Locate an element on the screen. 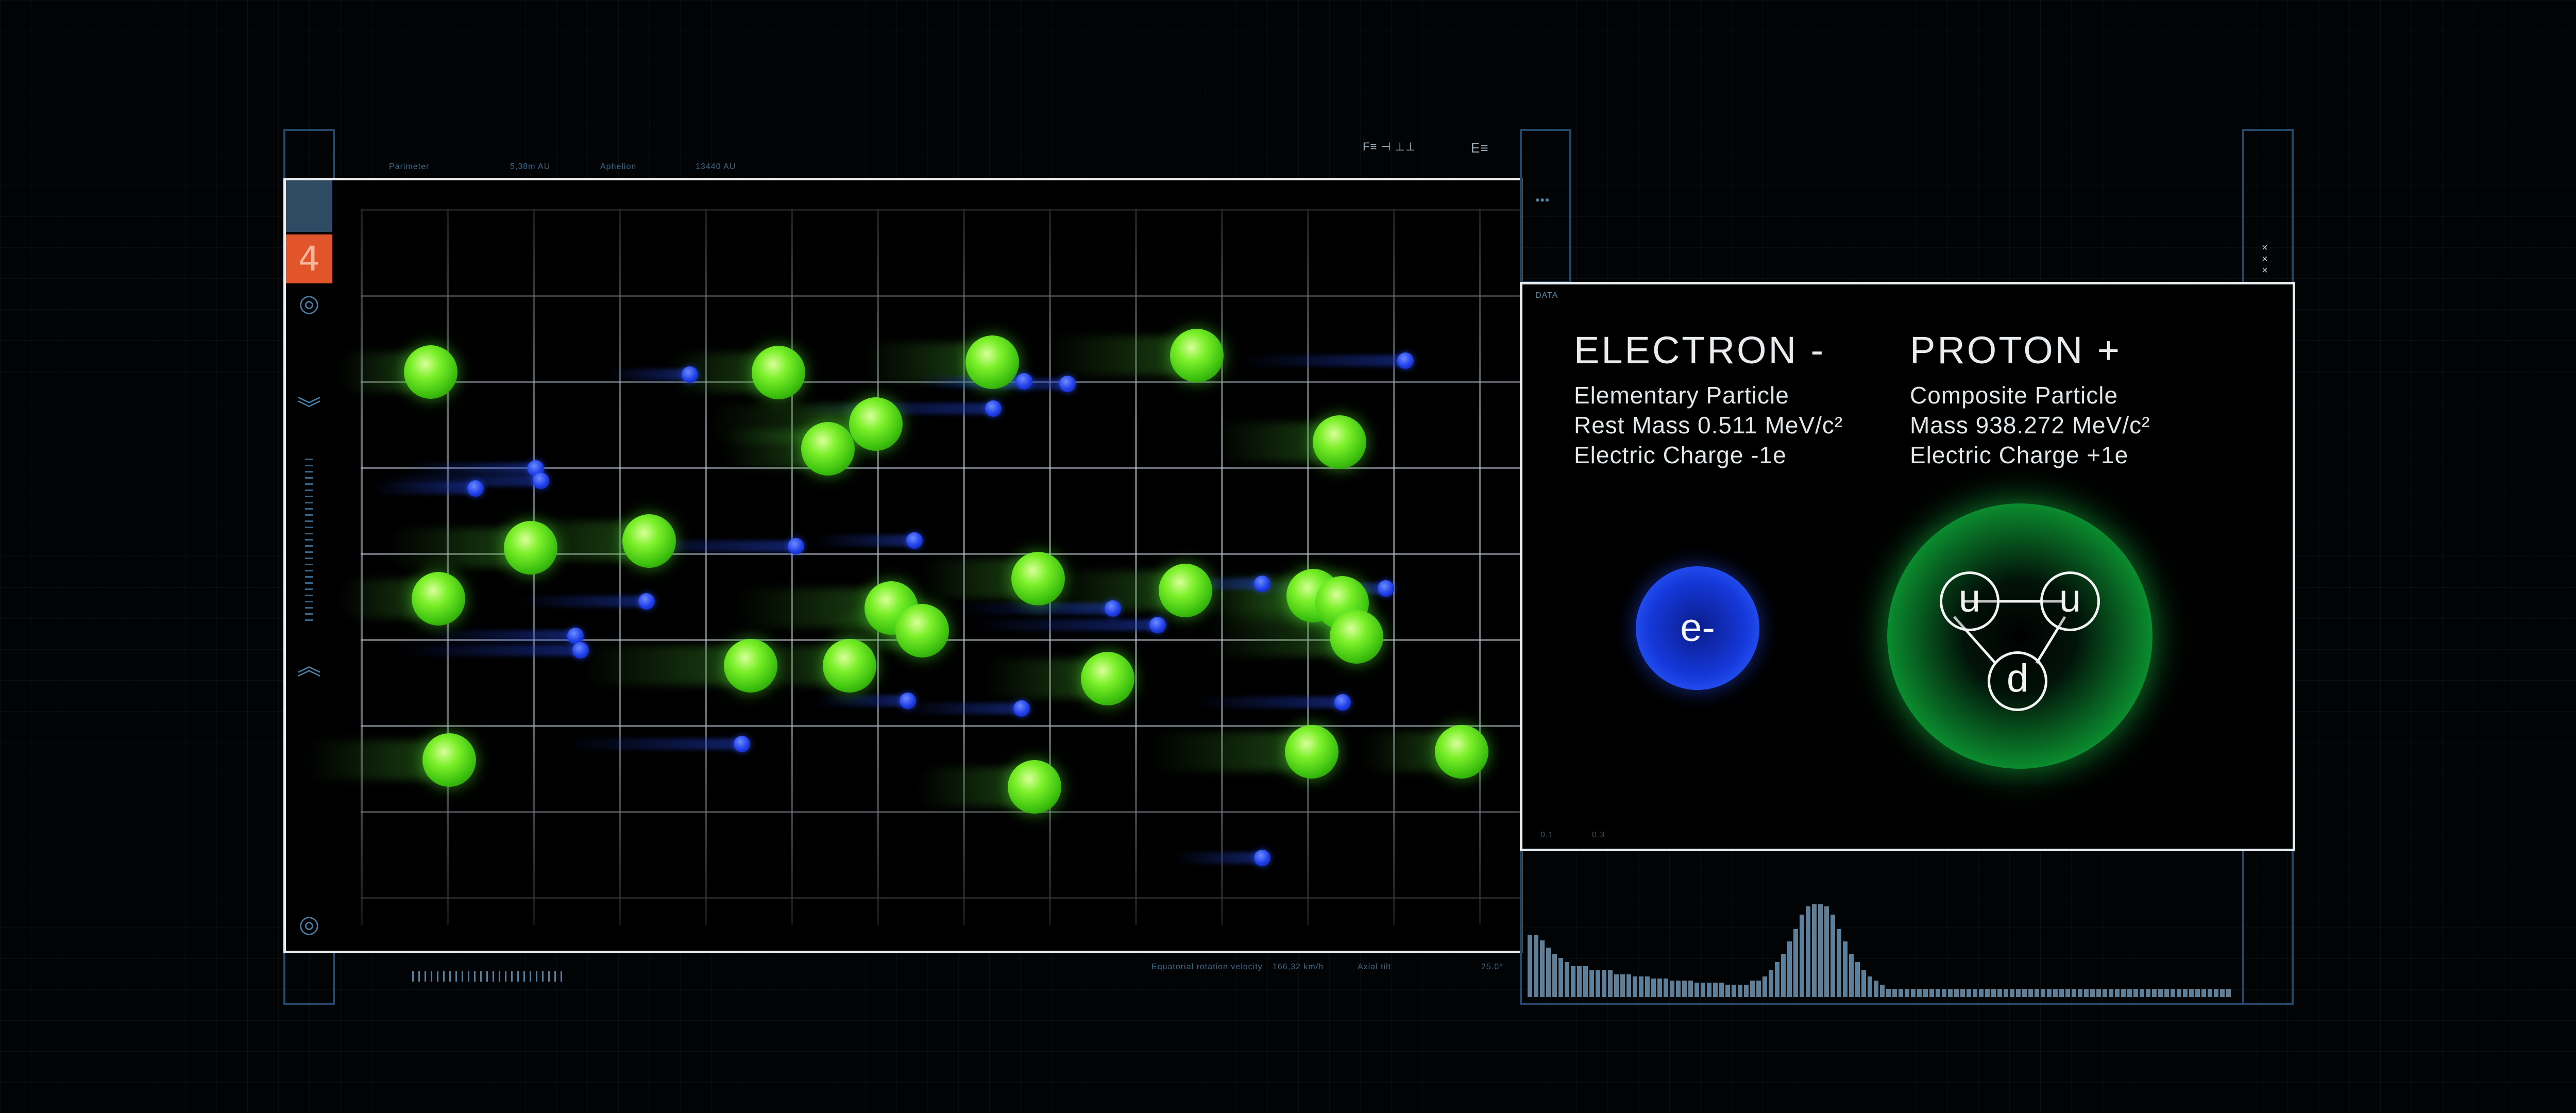 The height and width of the screenshot is (1113, 2576). target-bottom-icon: ◎ is located at coordinates (309, 924).